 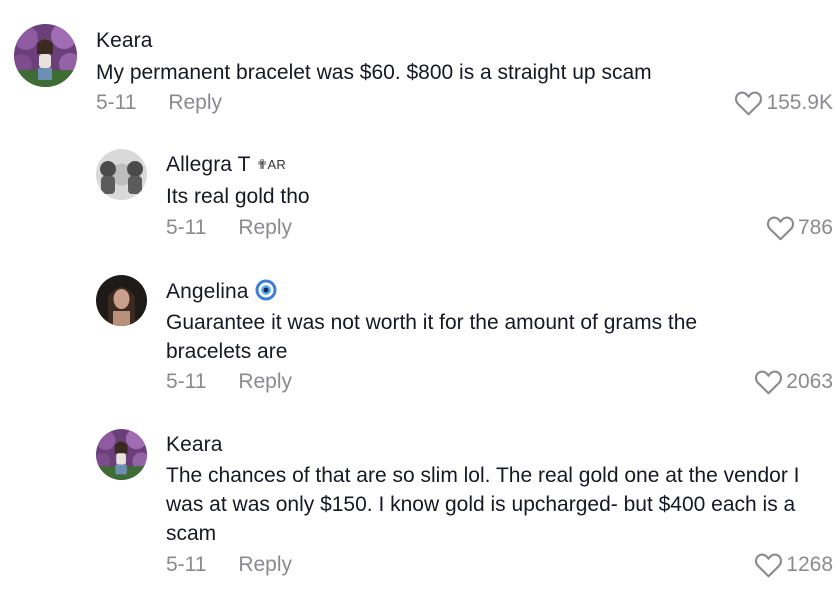 I want to click on like-count: 155.9K, so click(x=799, y=102).